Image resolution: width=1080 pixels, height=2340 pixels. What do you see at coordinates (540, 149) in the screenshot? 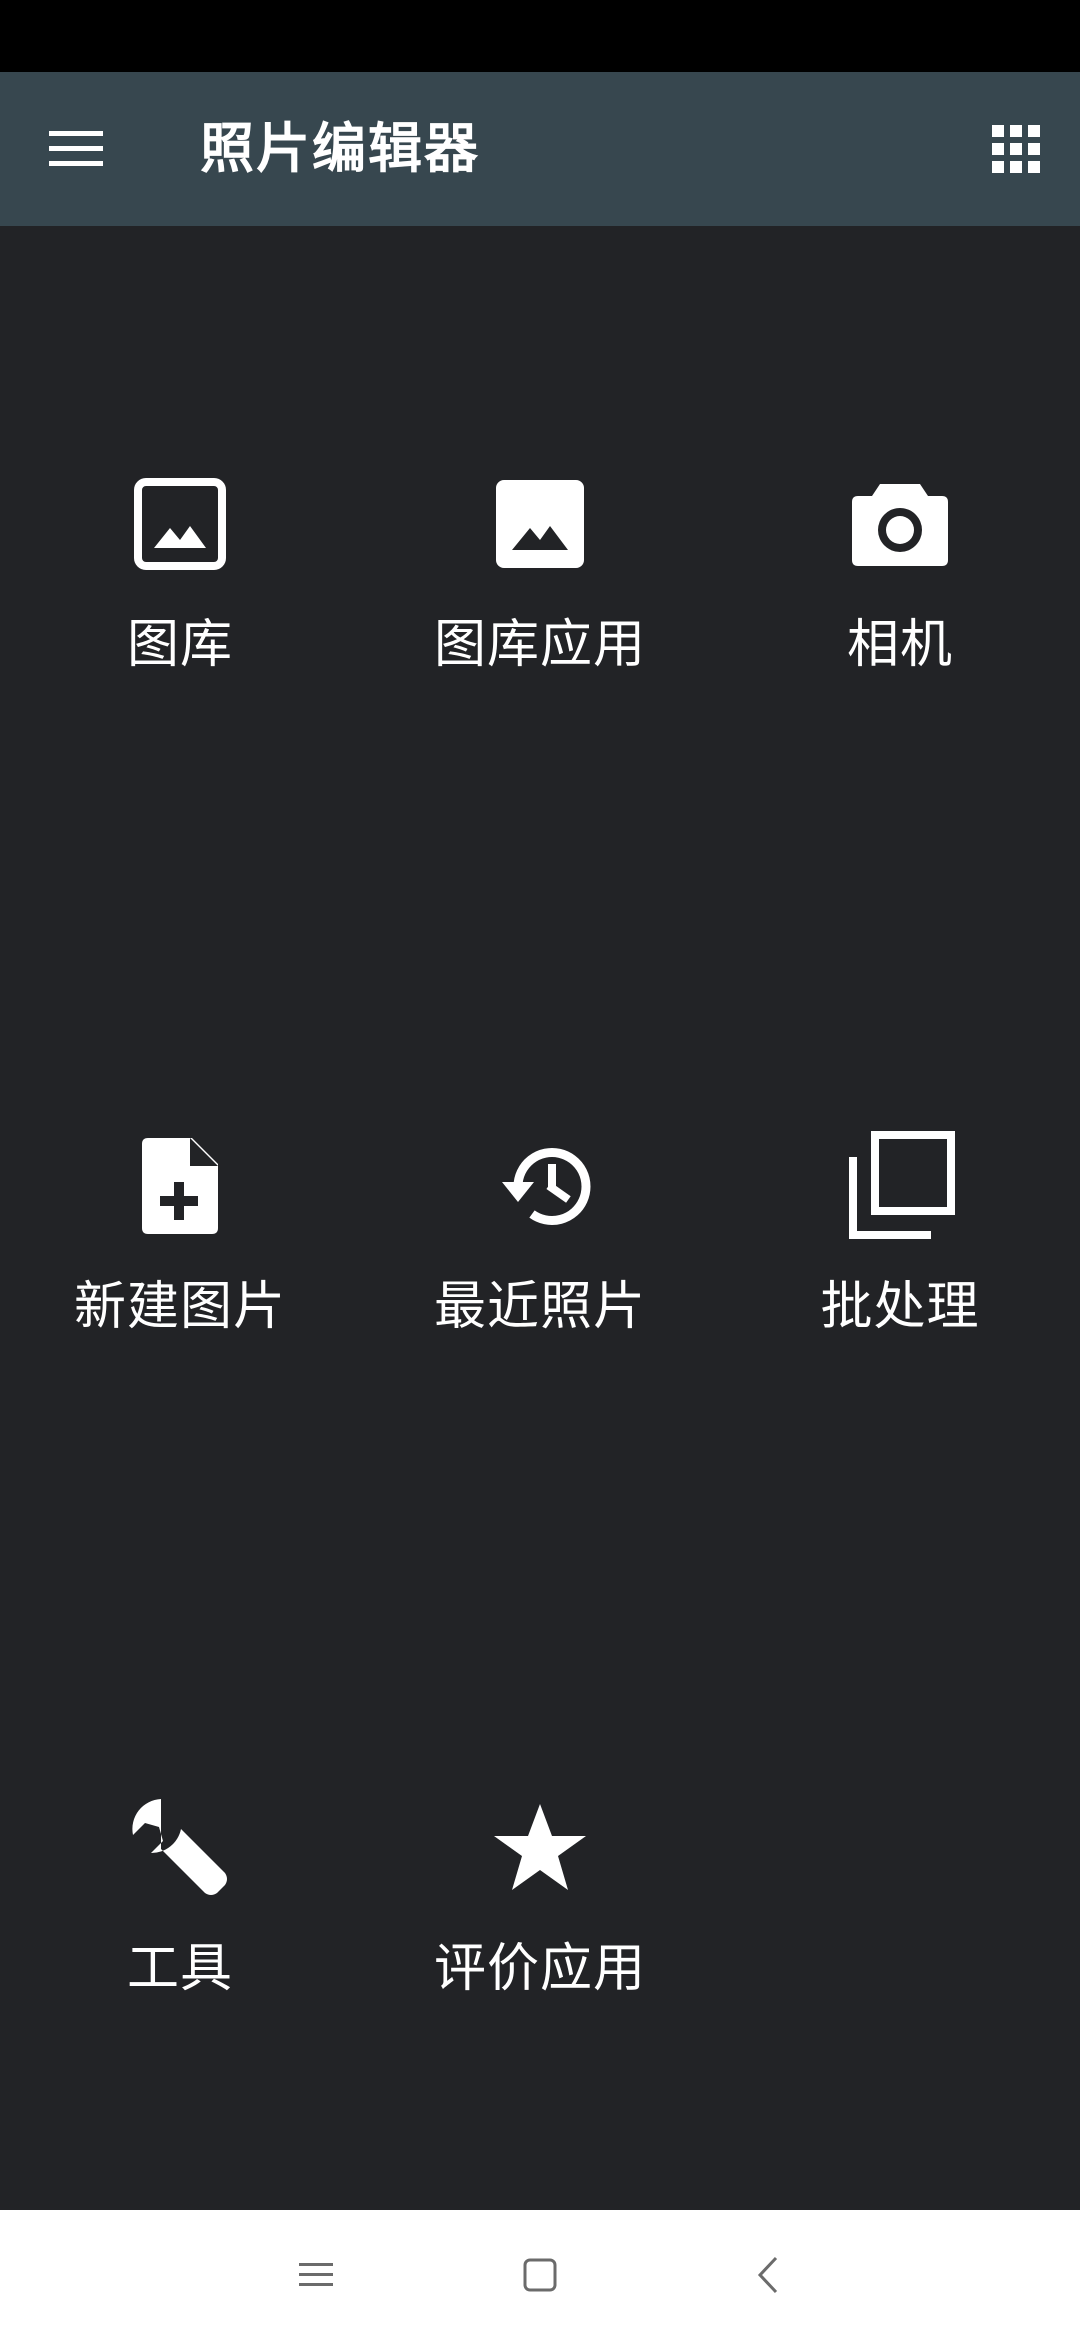
I see `app-bar: 照片编辑器` at bounding box center [540, 149].